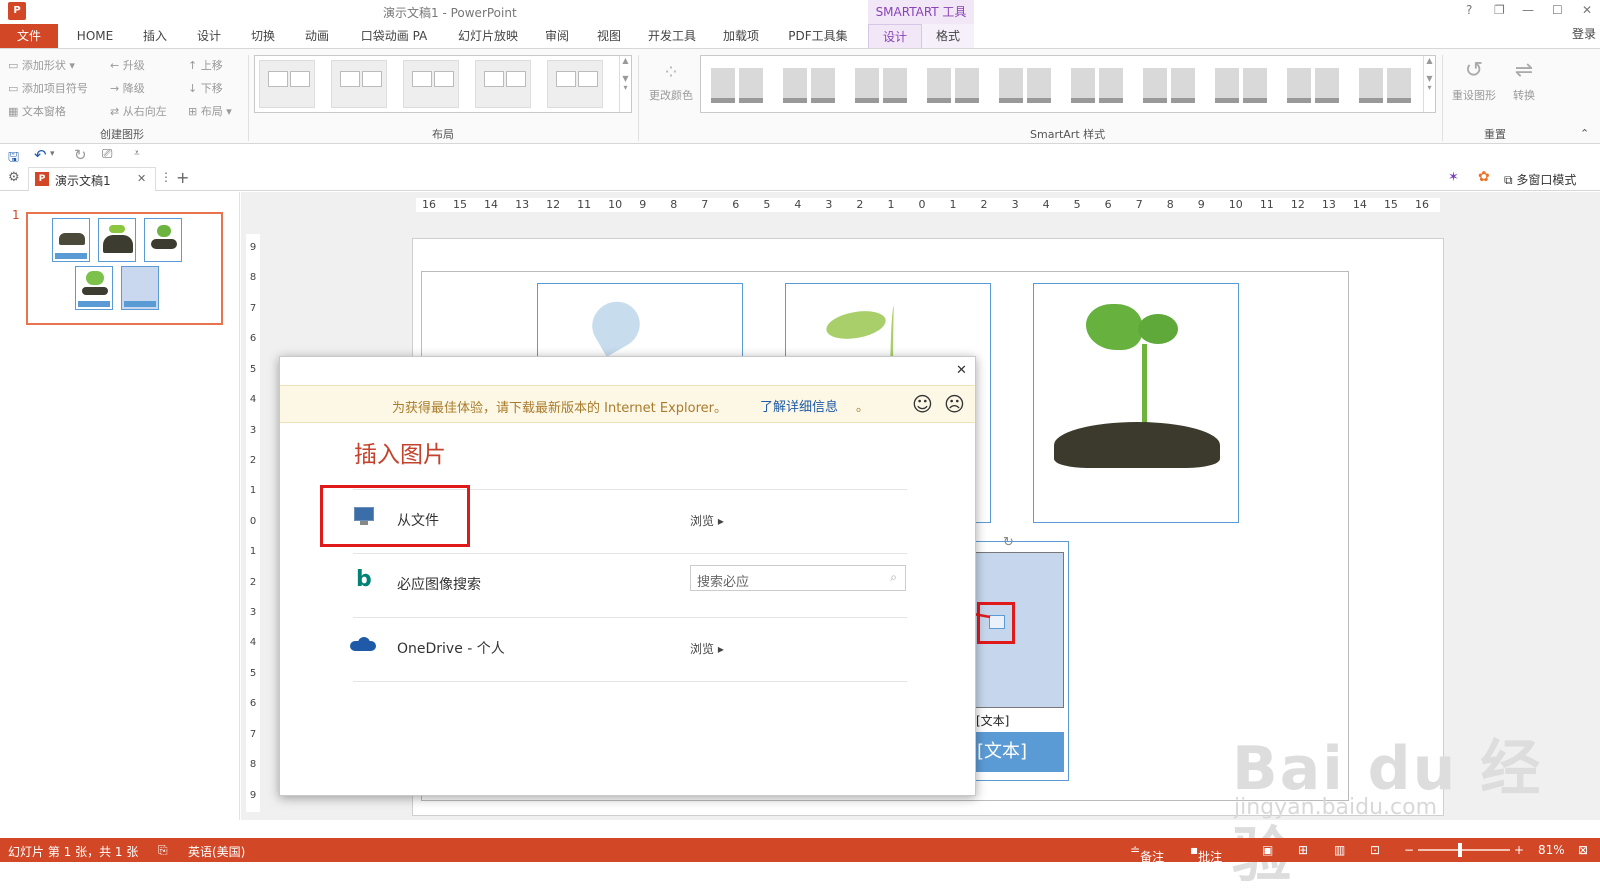 This screenshot has width=1600, height=894. Describe the element at coordinates (1464, 850) in the screenshot. I see `zoom-slider` at that location.